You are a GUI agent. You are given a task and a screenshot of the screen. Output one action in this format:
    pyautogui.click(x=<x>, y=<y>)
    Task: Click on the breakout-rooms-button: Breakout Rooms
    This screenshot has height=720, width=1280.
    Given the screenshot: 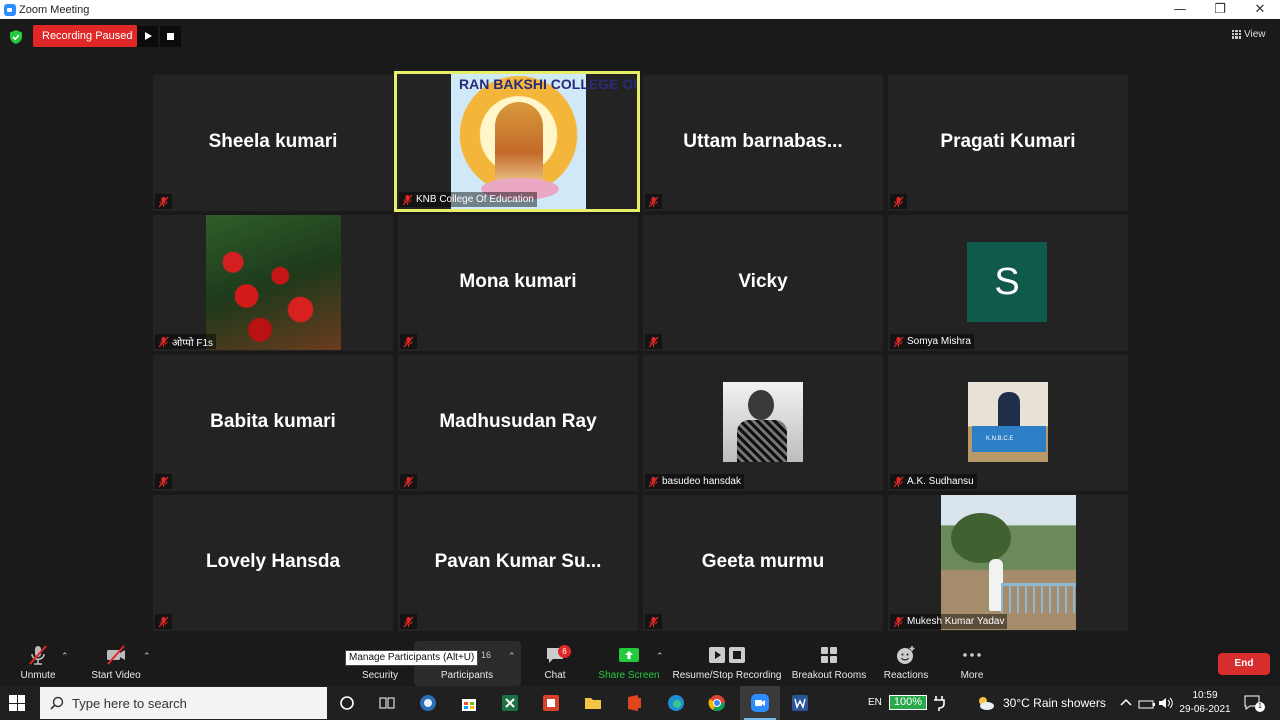 What is the action you would take?
    pyautogui.click(x=829, y=662)
    